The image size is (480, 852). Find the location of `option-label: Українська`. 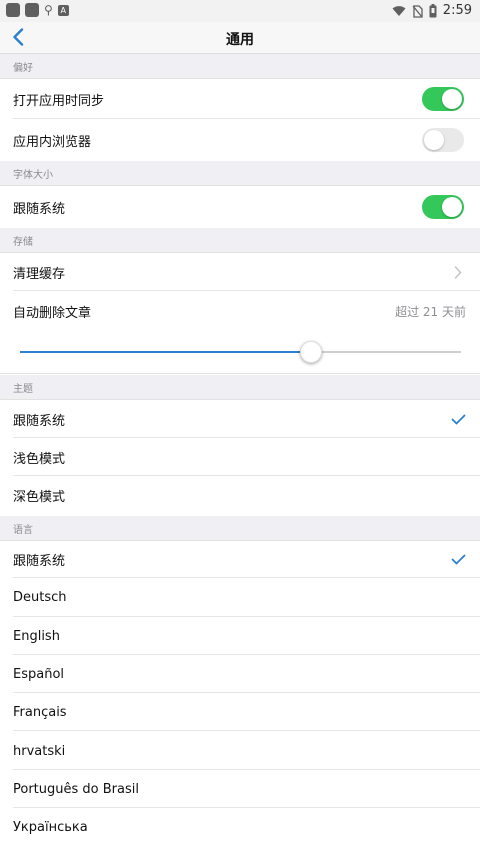

option-label: Українська is located at coordinates (50, 828).